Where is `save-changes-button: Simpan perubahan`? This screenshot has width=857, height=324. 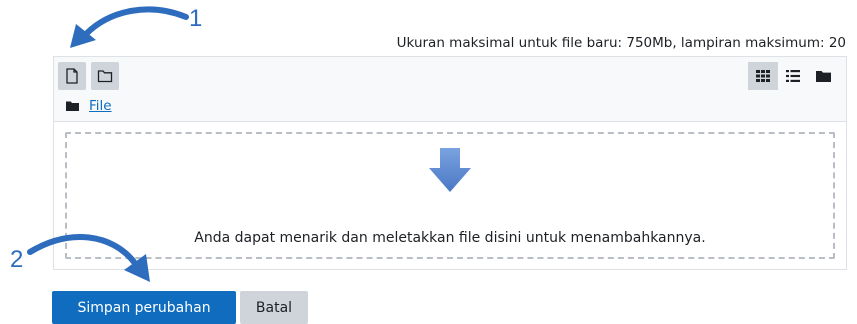
save-changes-button: Simpan perubahan is located at coordinates (144, 307).